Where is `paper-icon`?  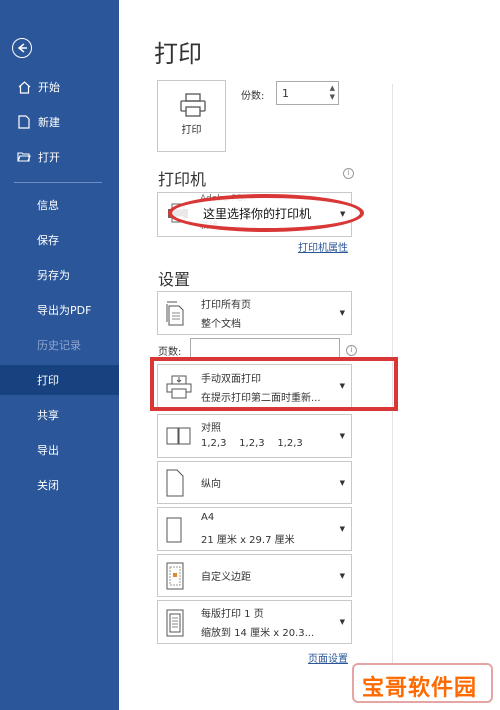
paper-icon is located at coordinates (174, 532).